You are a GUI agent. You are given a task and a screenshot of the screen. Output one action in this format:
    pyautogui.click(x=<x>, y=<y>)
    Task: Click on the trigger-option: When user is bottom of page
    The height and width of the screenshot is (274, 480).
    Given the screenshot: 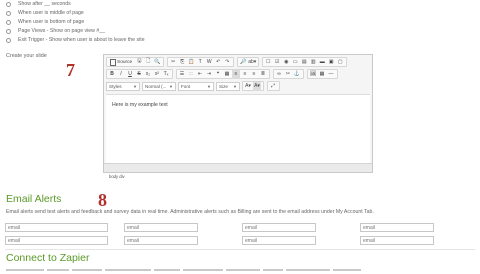 What is the action you would take?
    pyautogui.click(x=45, y=22)
    